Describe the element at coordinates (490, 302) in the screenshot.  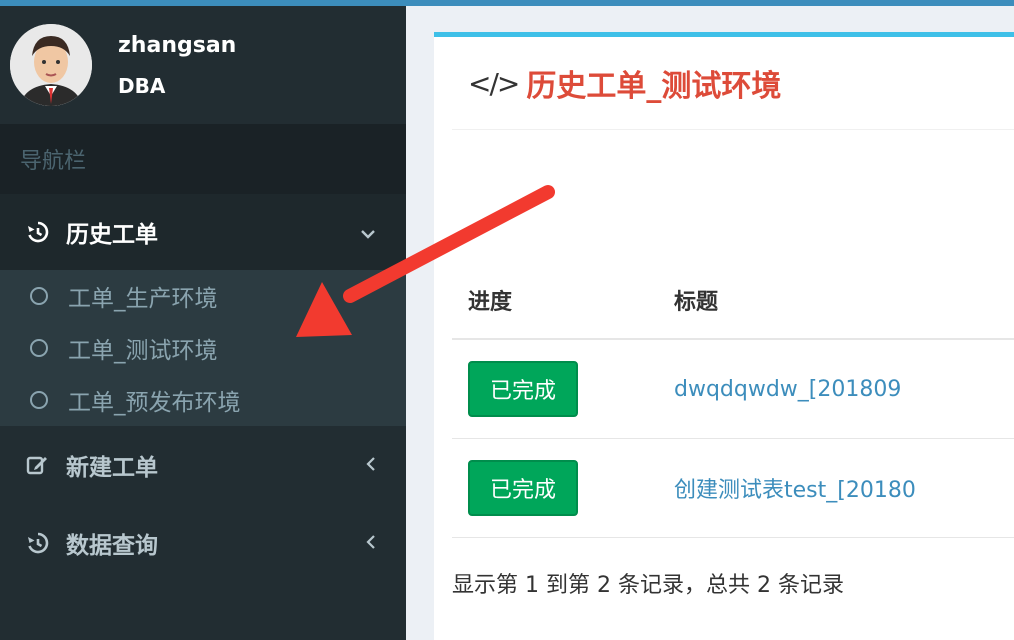
I see `column-header-progress: 进度` at that location.